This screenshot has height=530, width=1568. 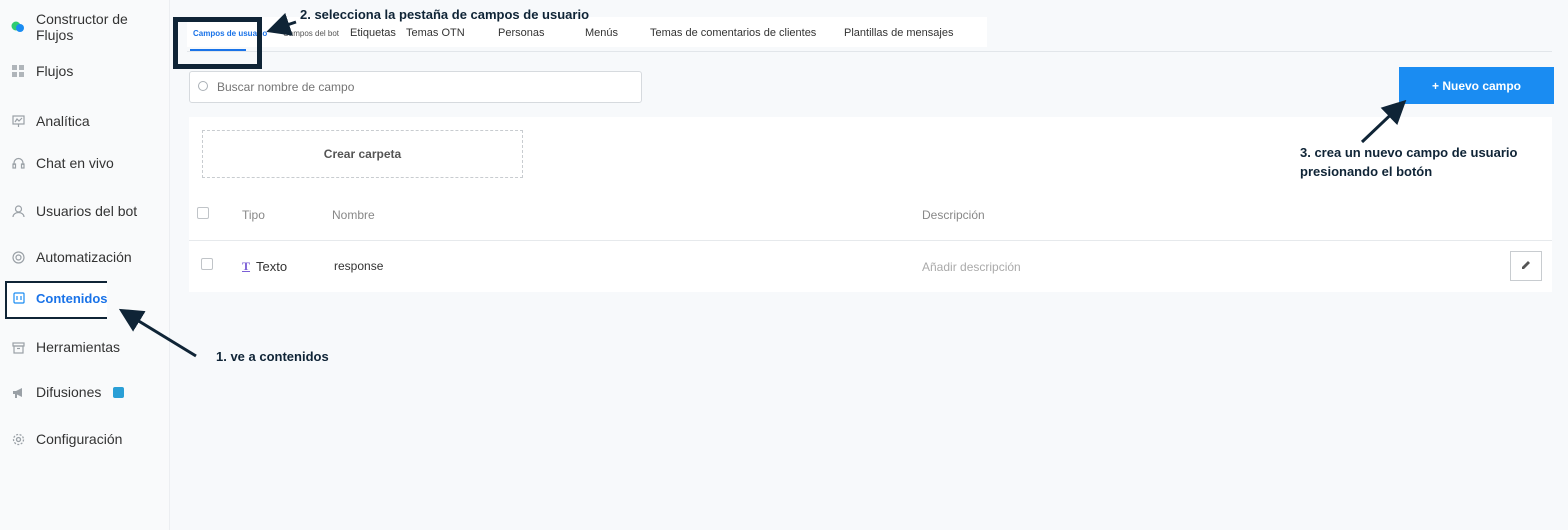 I want to click on arrow-step1, so click(x=157, y=333).